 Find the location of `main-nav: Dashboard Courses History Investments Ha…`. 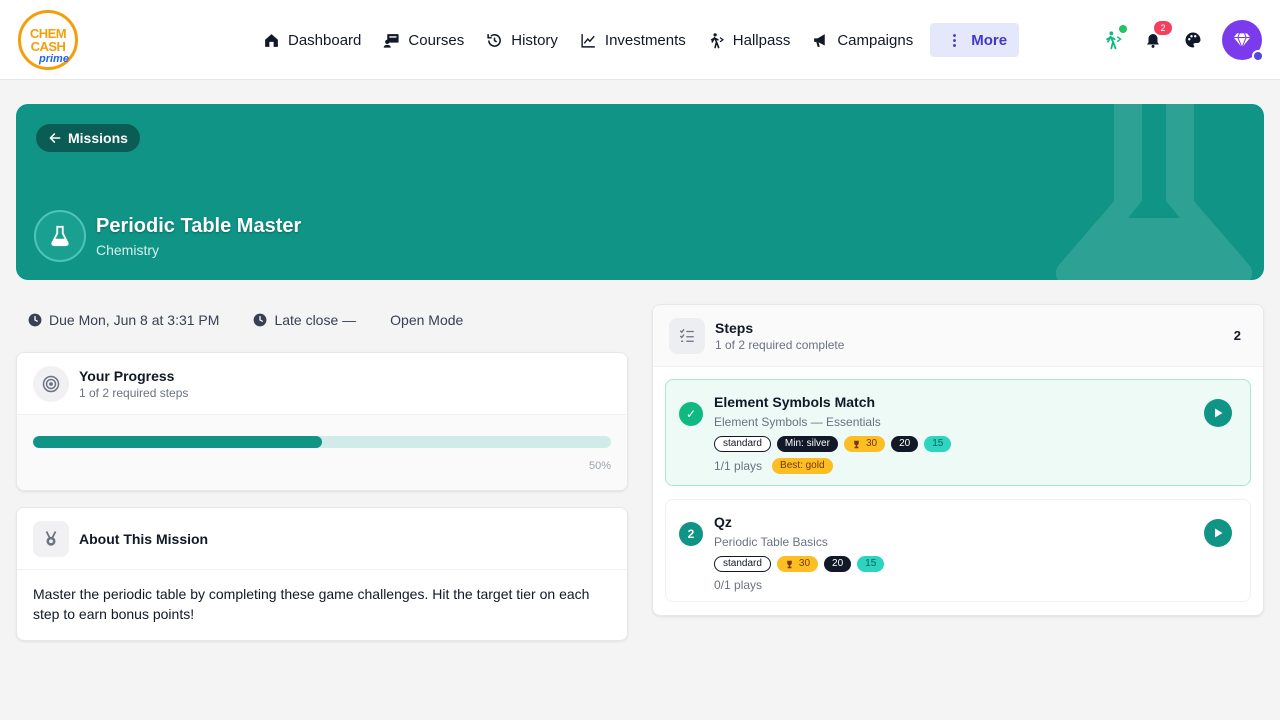

main-nav: Dashboard Courses History Investments Ha… is located at coordinates (637, 40).